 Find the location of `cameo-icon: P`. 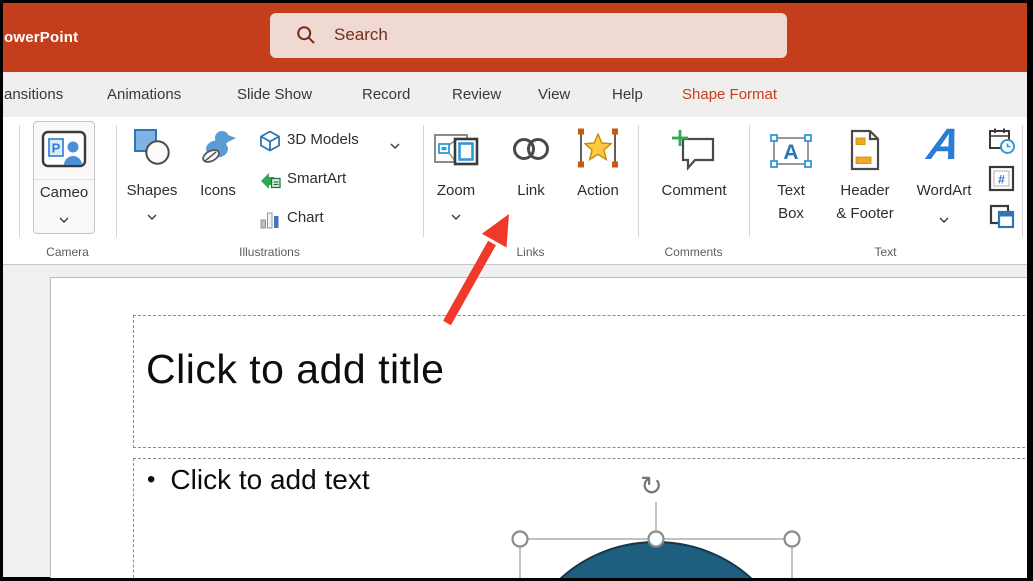

cameo-icon: P is located at coordinates (64, 153).